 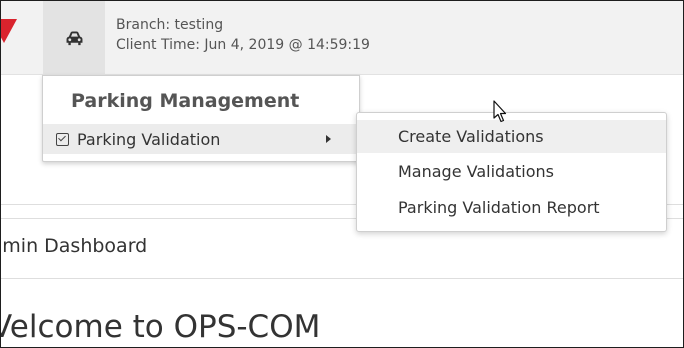 I want to click on menu-item-parking-validation: Parking Validation, so click(x=201, y=139).